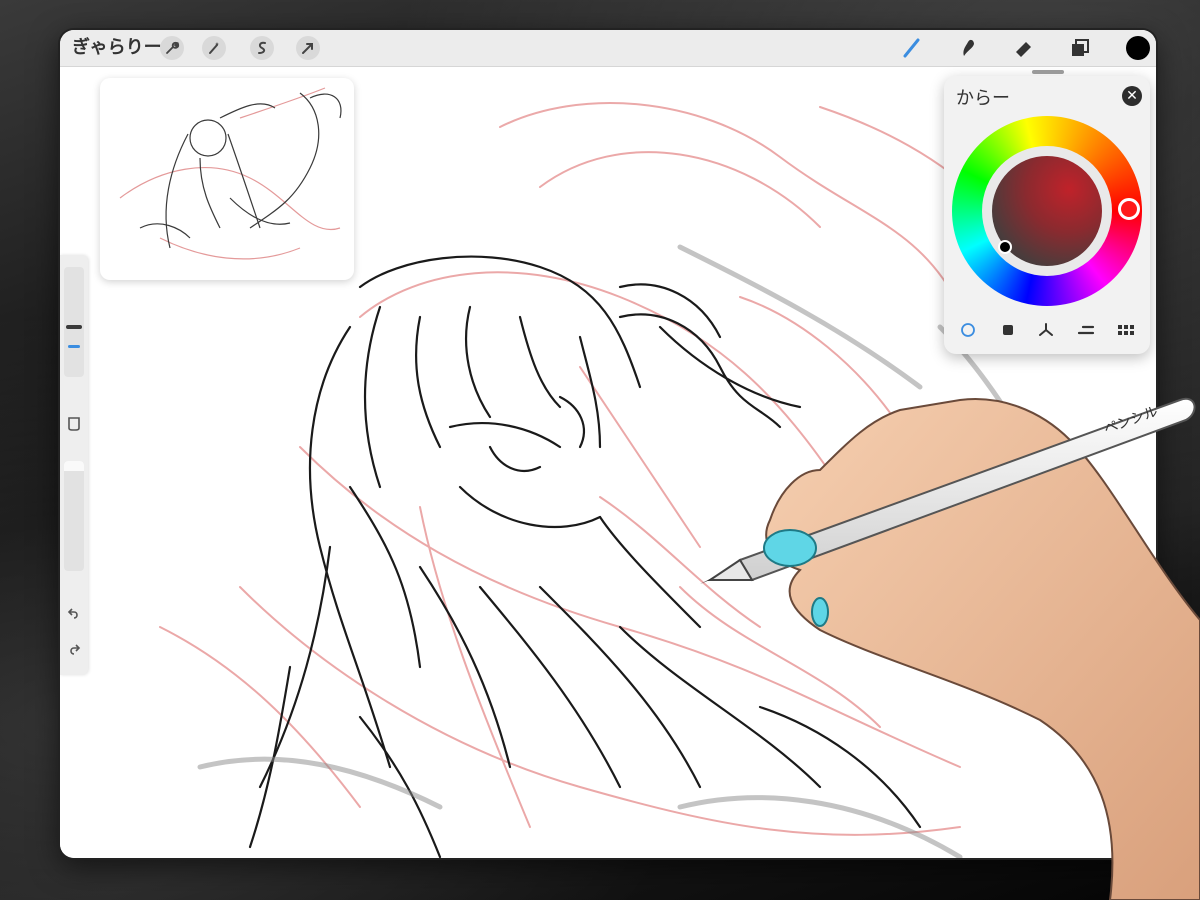 The width and height of the screenshot is (1200, 900). What do you see at coordinates (608, 48) in the screenshot?
I see `top-toolbar: ぎゃらりー` at bounding box center [608, 48].